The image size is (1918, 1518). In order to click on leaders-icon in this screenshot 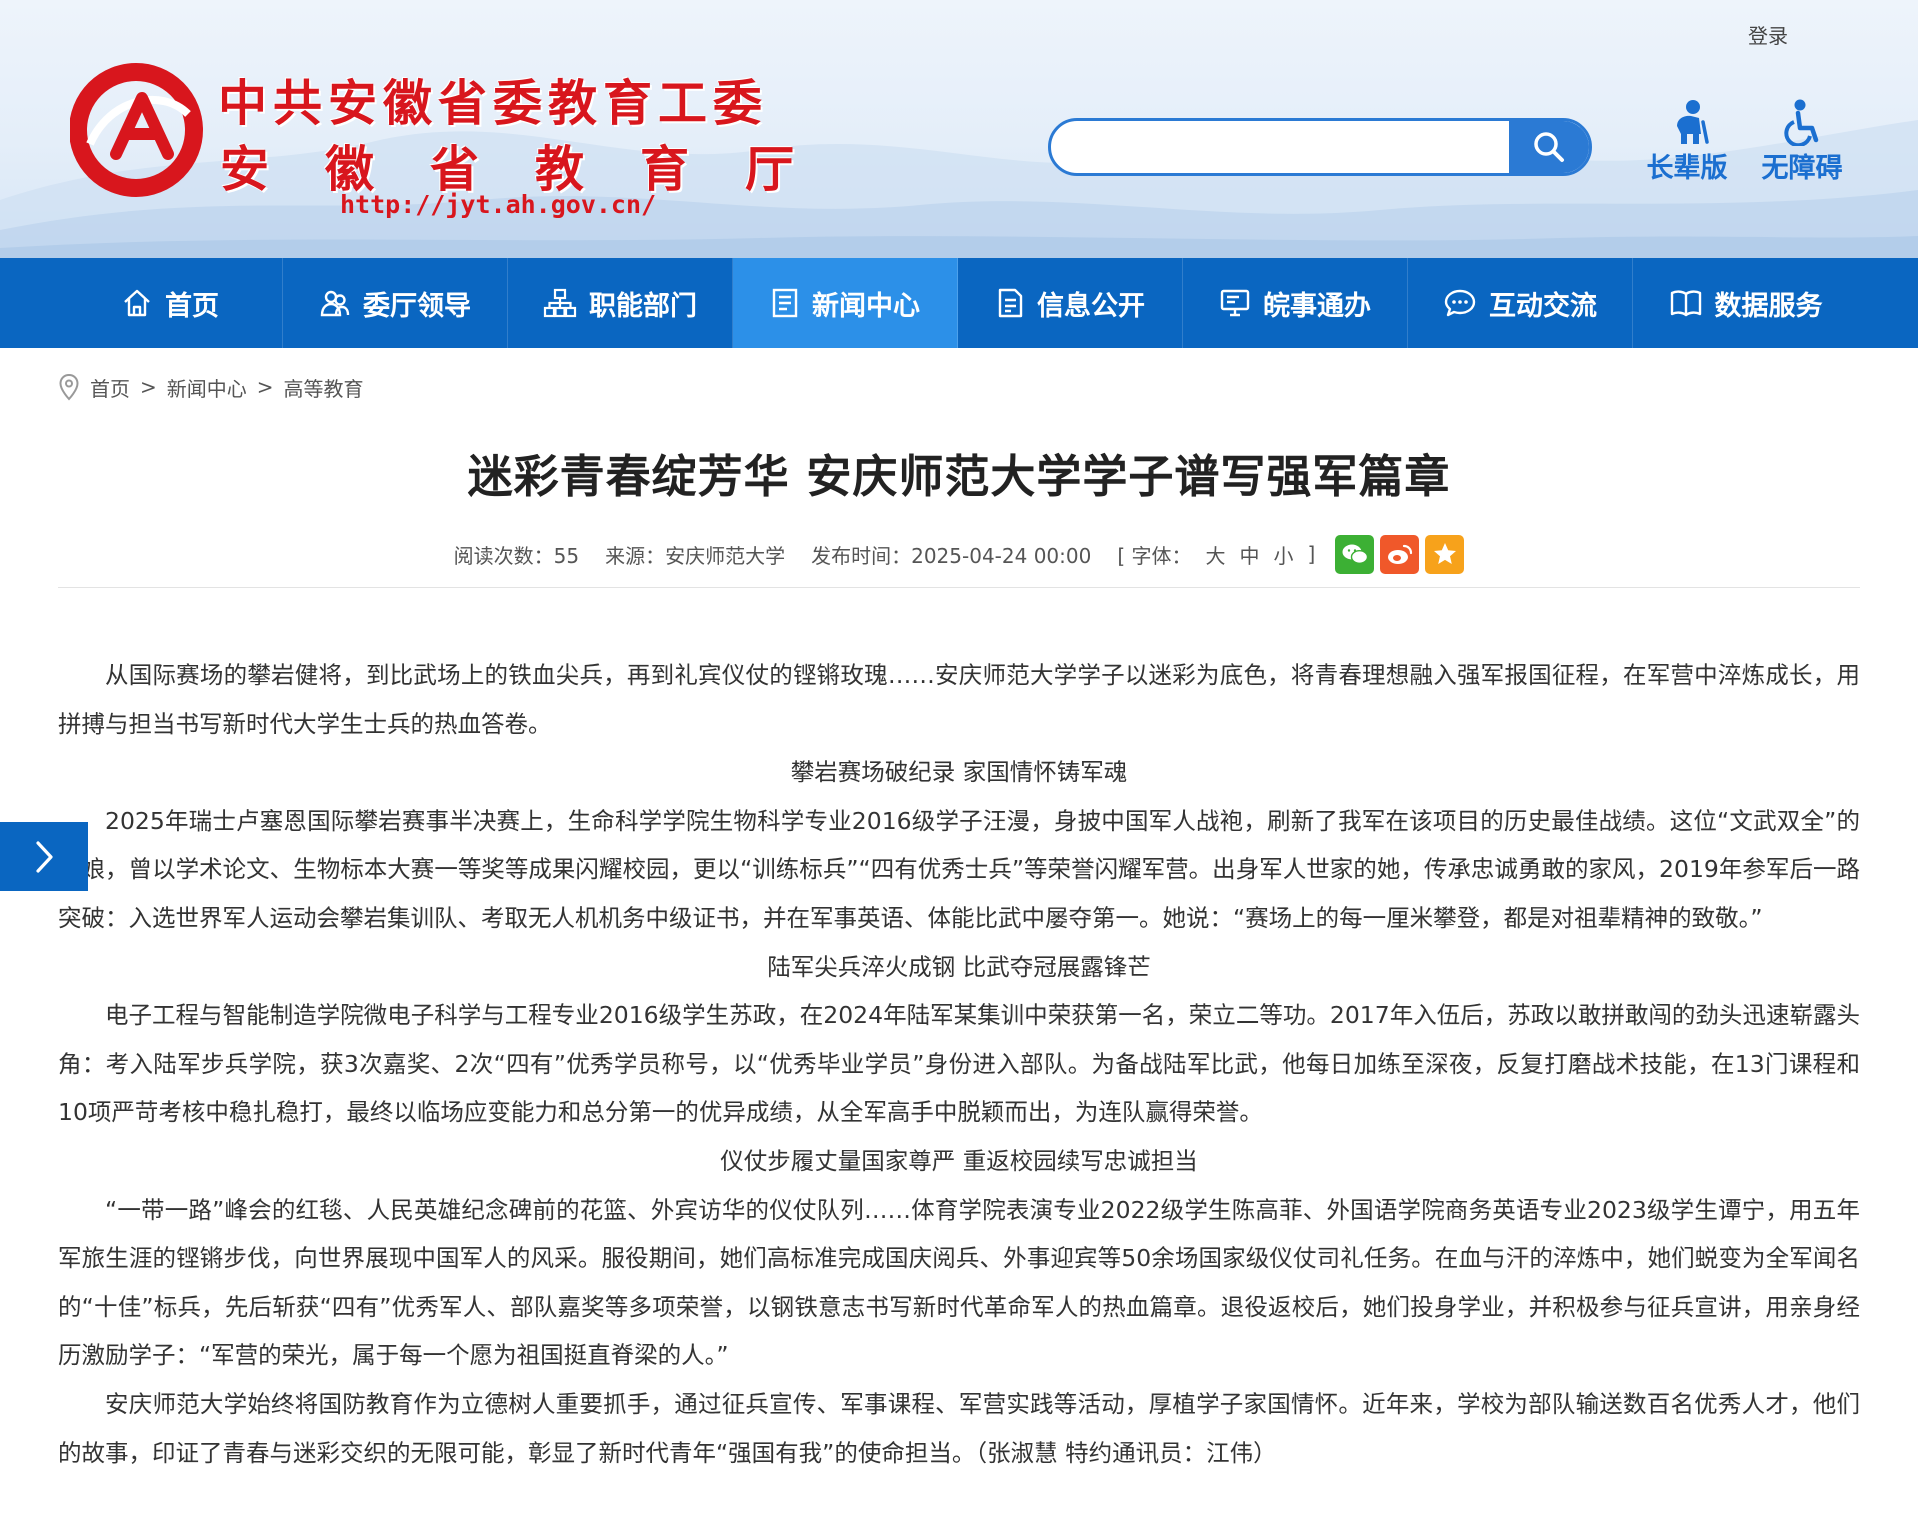, I will do `click(335, 303)`.